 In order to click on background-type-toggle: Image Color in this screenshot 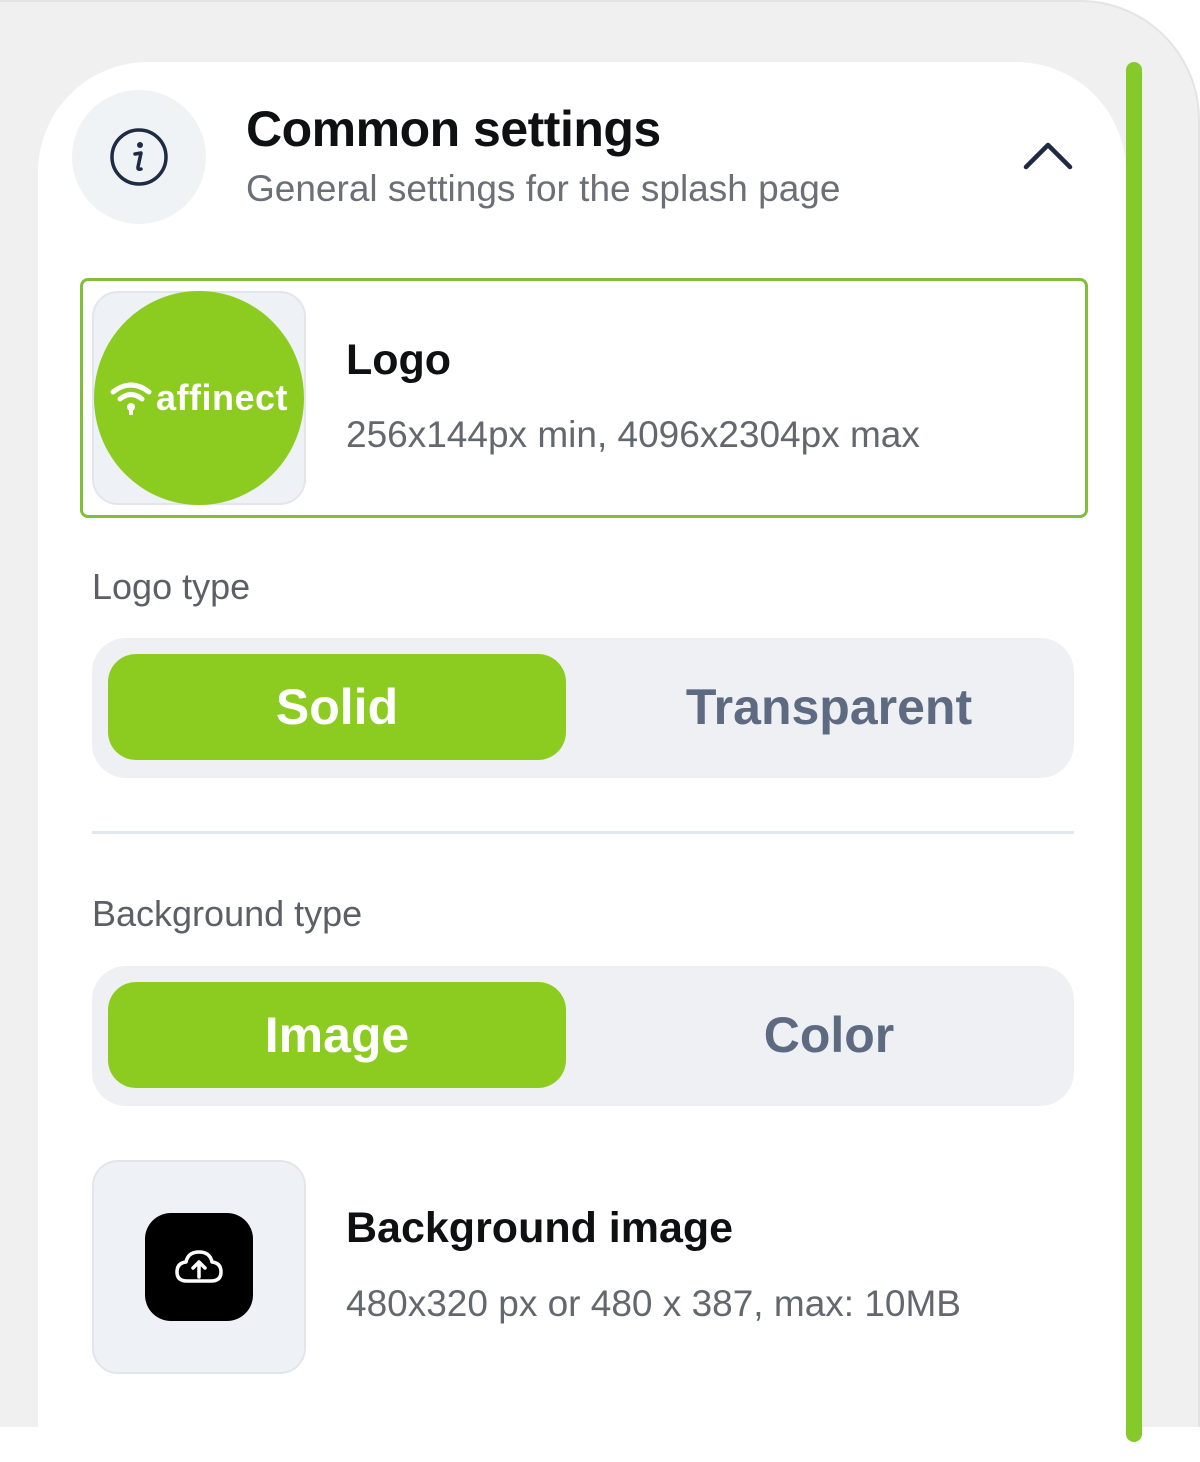, I will do `click(583, 1036)`.